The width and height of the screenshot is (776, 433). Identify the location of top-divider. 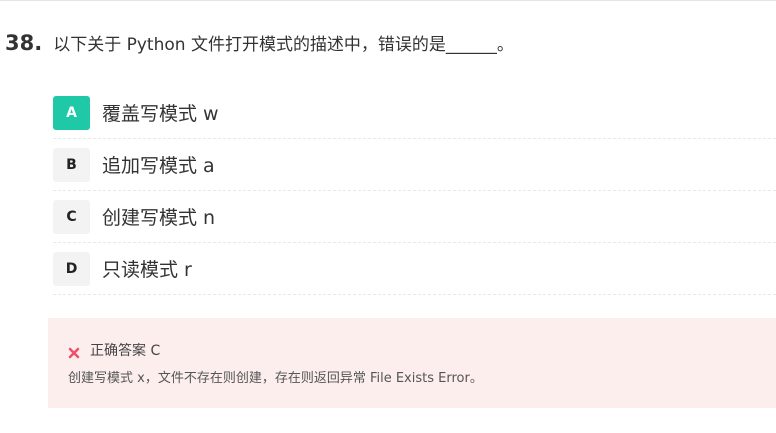
(388, 0).